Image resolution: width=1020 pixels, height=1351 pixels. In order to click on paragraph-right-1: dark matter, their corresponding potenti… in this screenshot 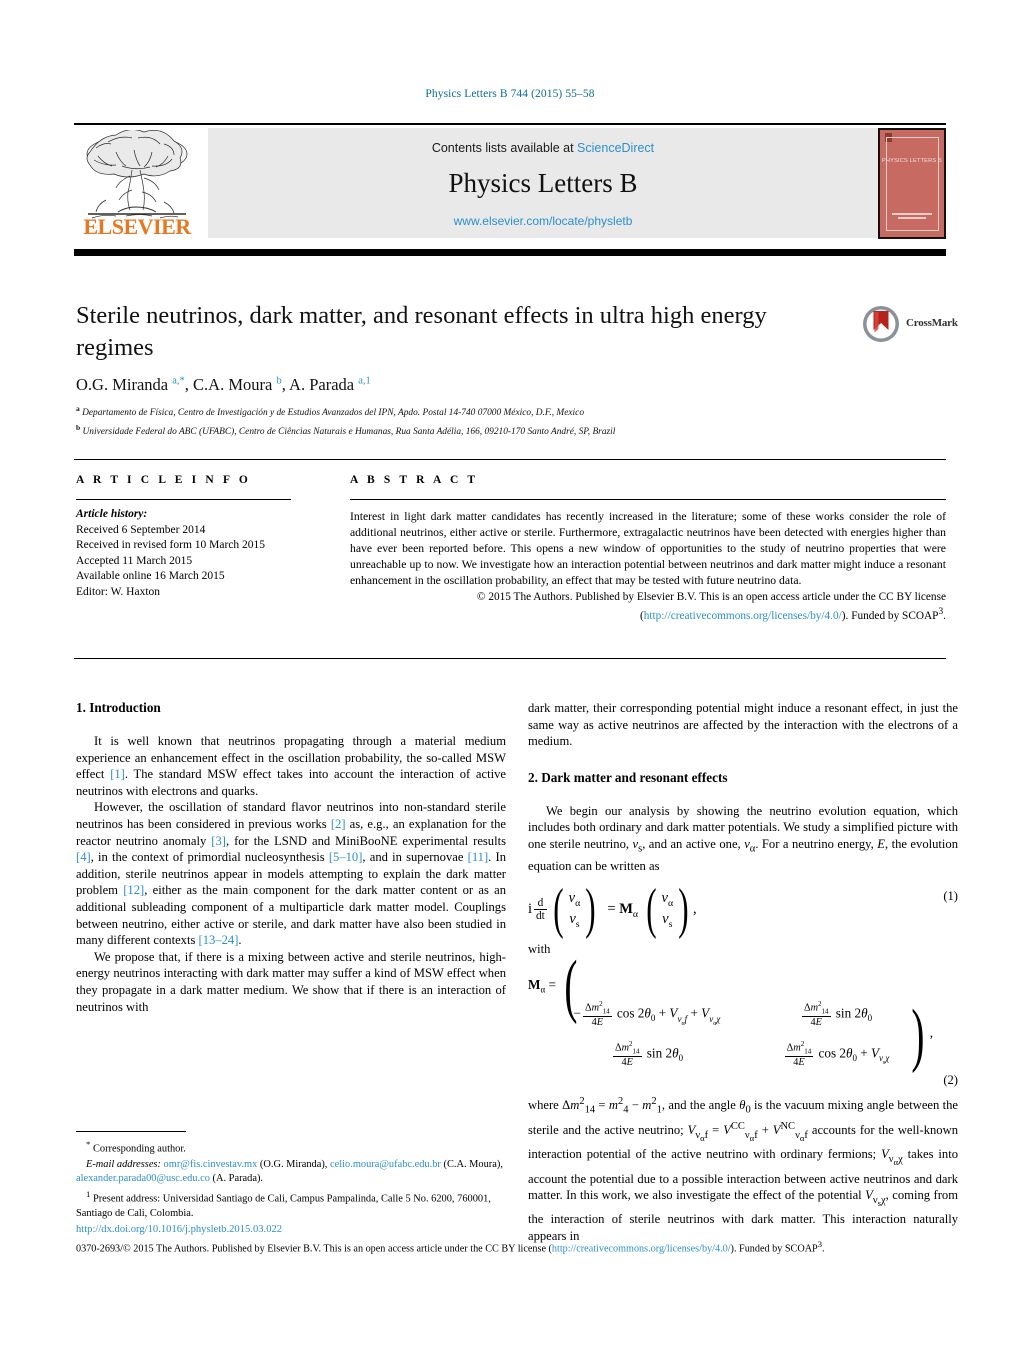, I will do `click(743, 725)`.